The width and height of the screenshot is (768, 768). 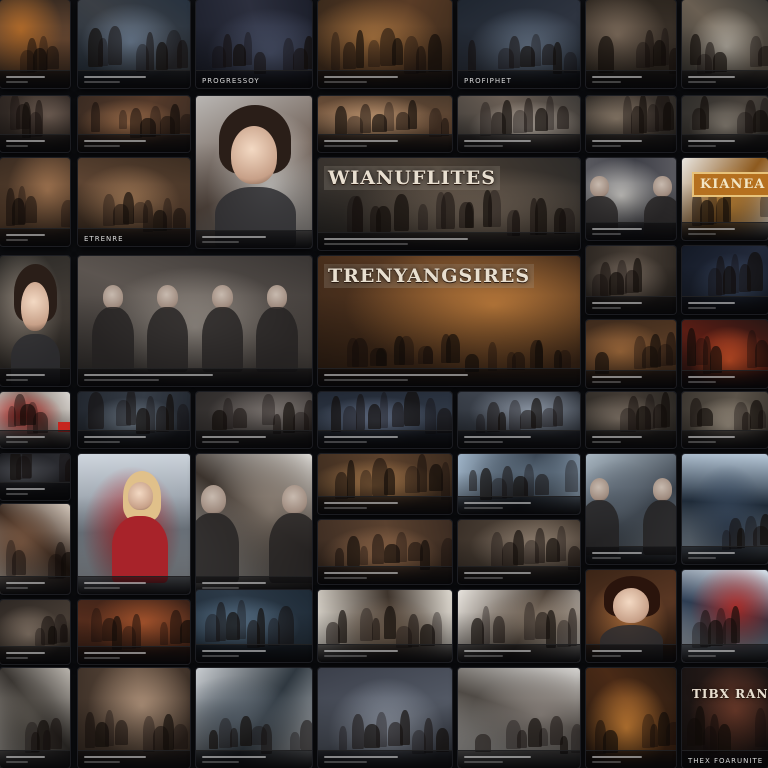 I want to click on media-thumbnail: TRENYANGSIRES, so click(x=449, y=321).